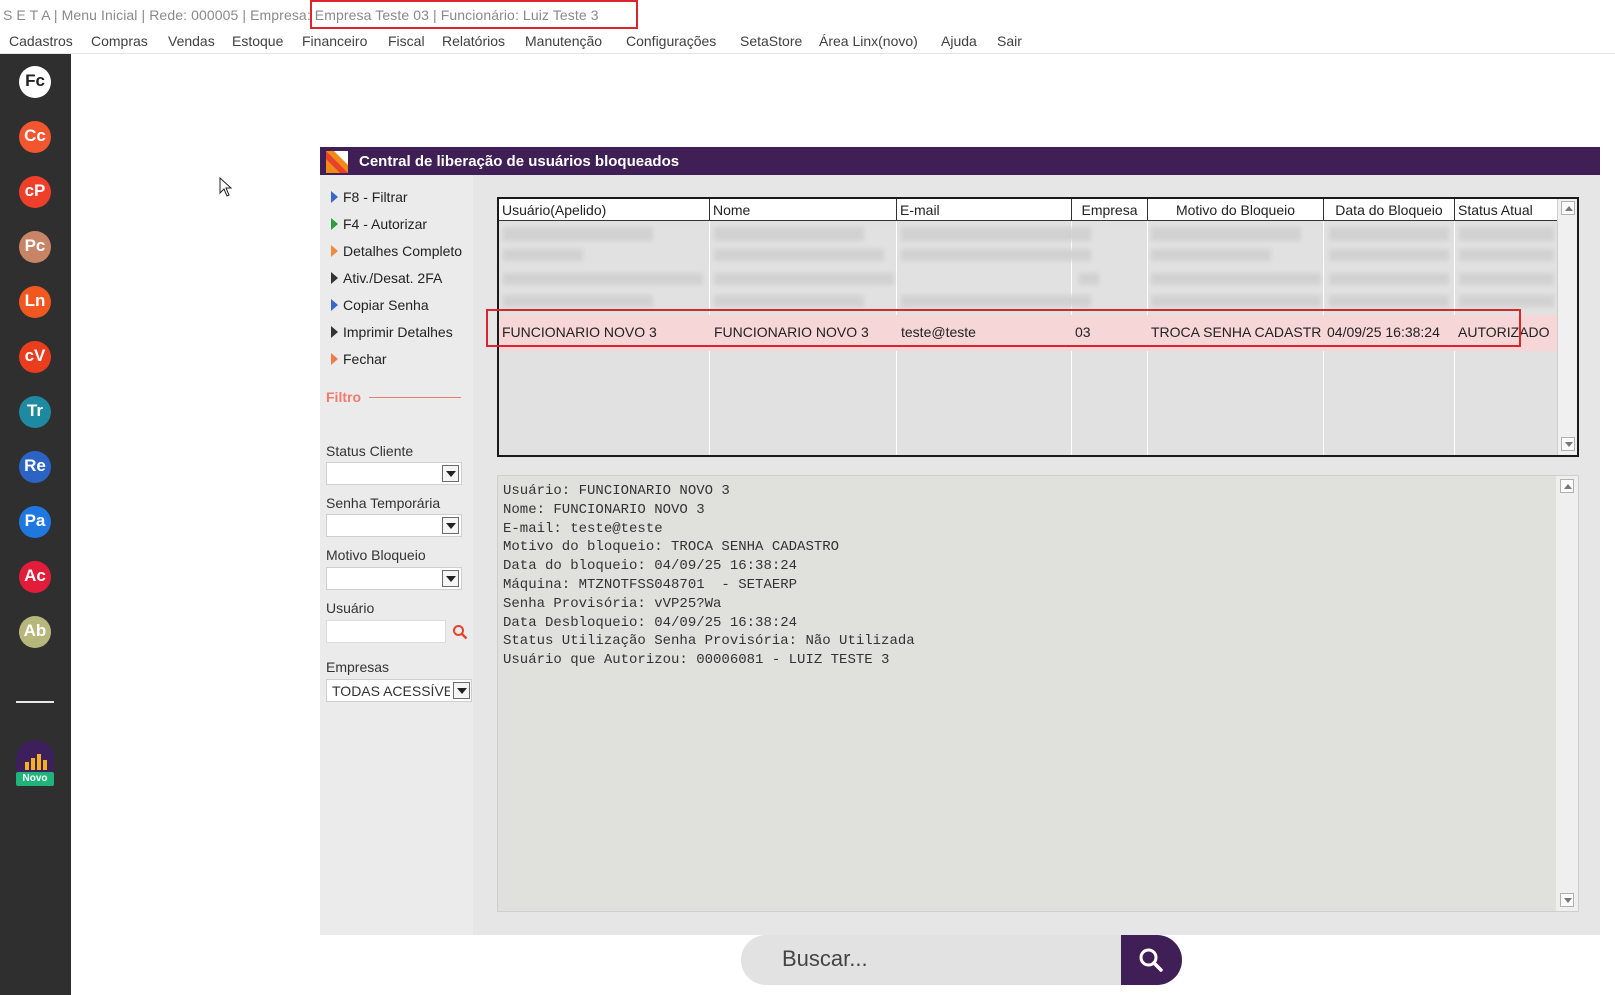 The height and width of the screenshot is (995, 1615). What do you see at coordinates (334, 305) in the screenshot?
I see `copy-arrow-icon` at bounding box center [334, 305].